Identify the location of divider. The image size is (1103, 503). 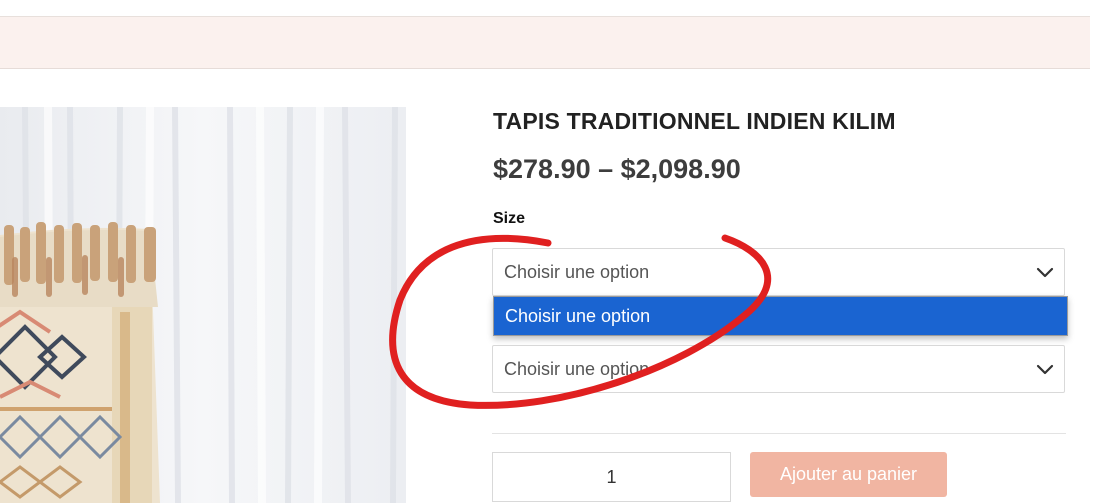
(779, 433).